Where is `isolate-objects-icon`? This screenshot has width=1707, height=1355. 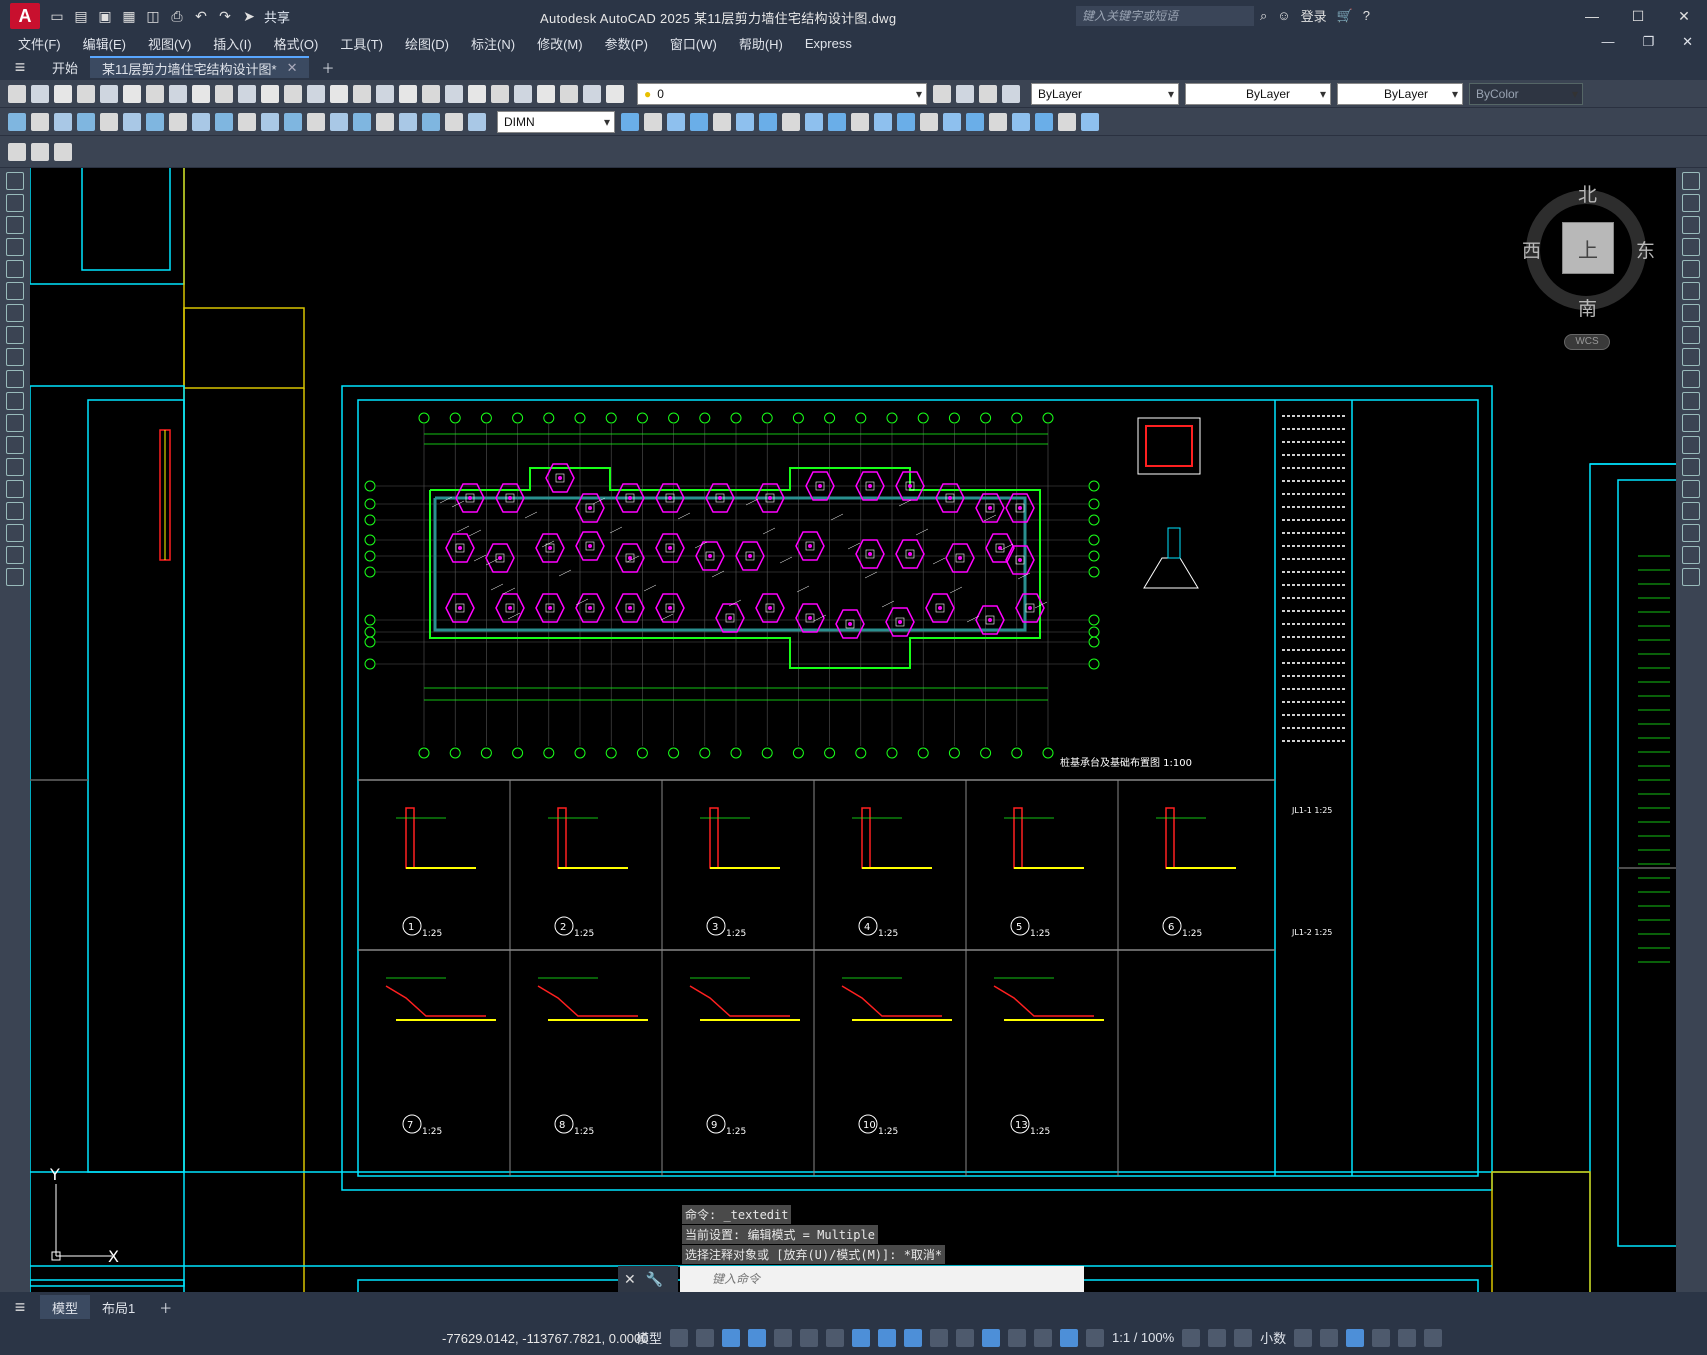
isolate-objects-icon is located at coordinates (1355, 1337).